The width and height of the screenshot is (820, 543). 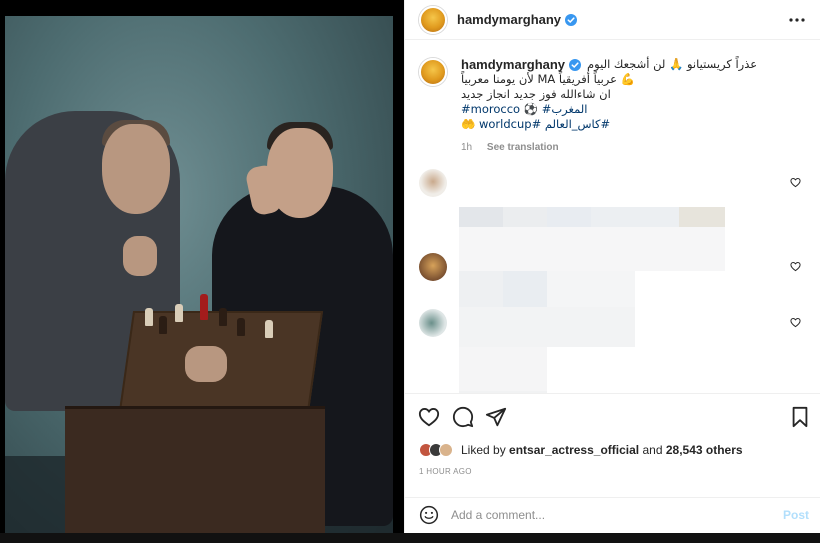 What do you see at coordinates (206, 364) in the screenshot?
I see `image-hand-moving-piece` at bounding box center [206, 364].